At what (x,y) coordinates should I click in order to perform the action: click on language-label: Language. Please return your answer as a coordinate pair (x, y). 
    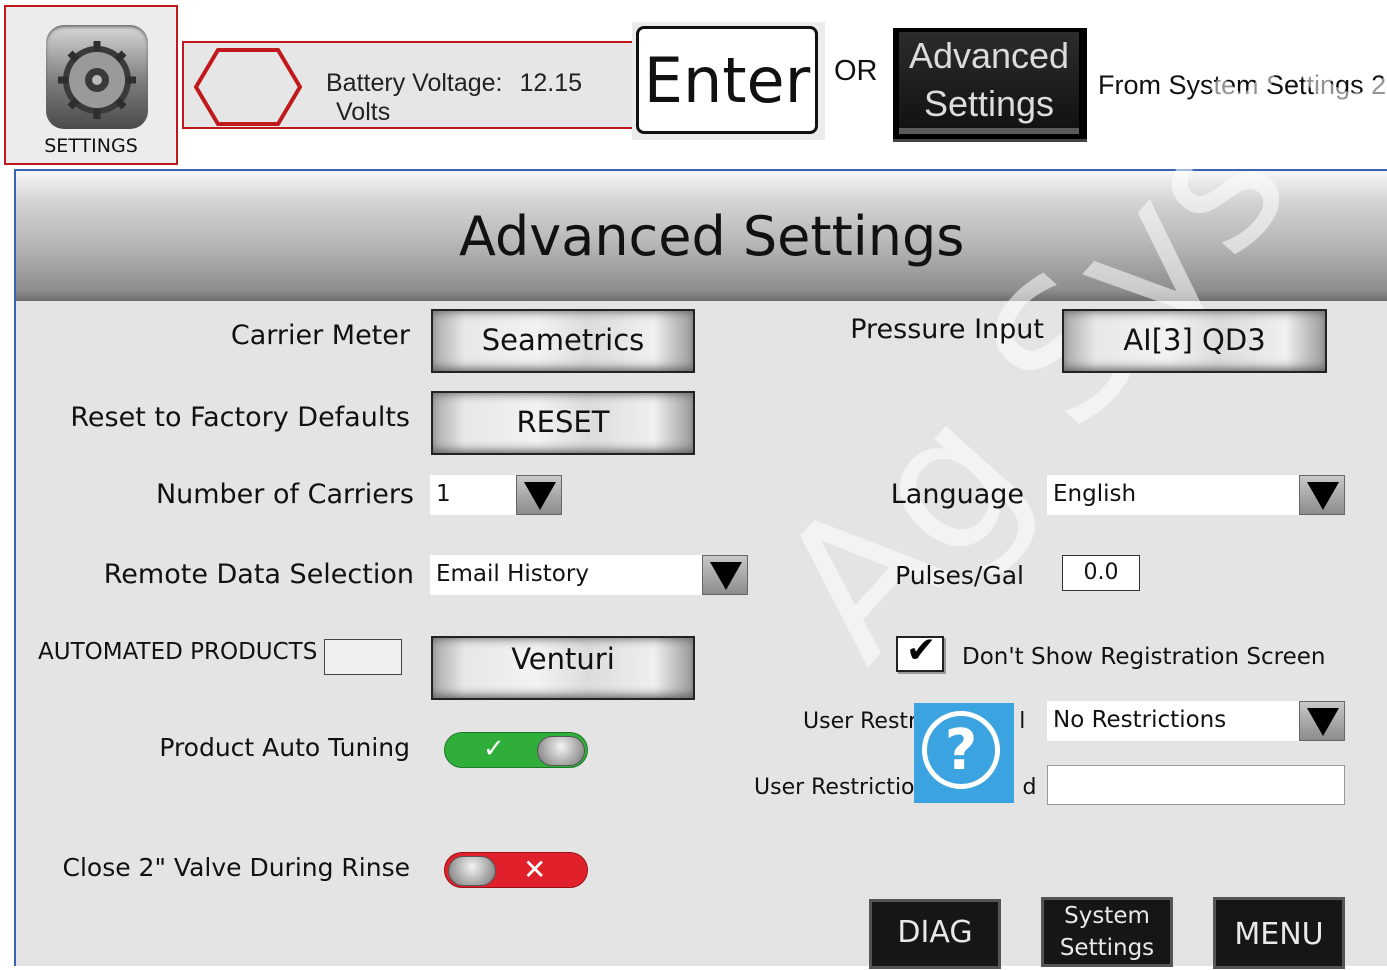
    Looking at the image, I should click on (957, 494).